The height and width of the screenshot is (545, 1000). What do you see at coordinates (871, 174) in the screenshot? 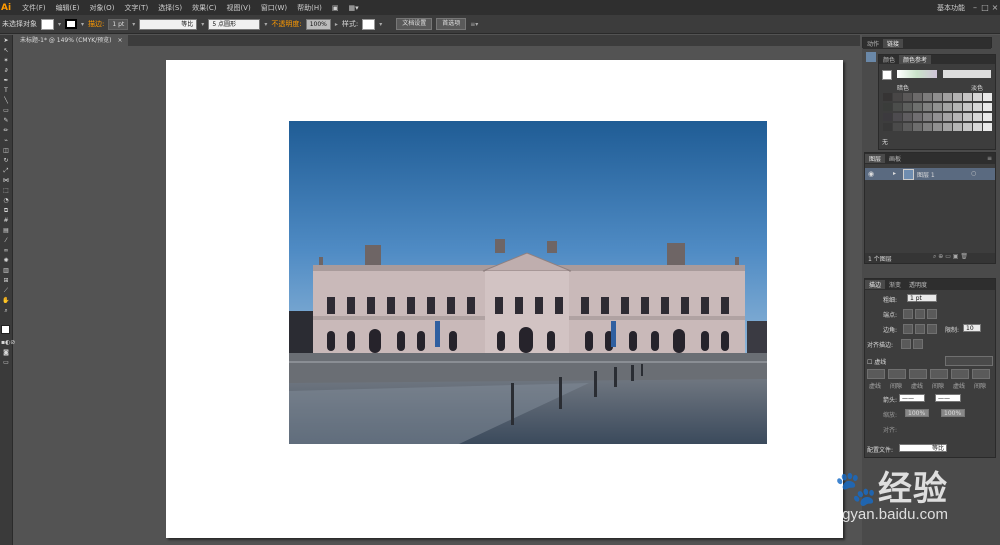
I see `eye-icon: ◉` at bounding box center [871, 174].